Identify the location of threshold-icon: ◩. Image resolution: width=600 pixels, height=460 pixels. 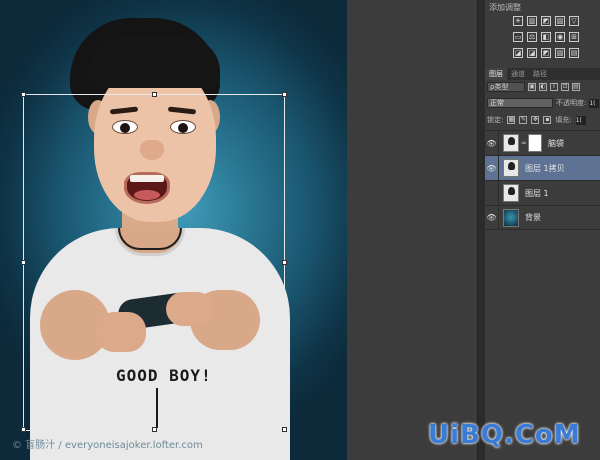
(546, 53).